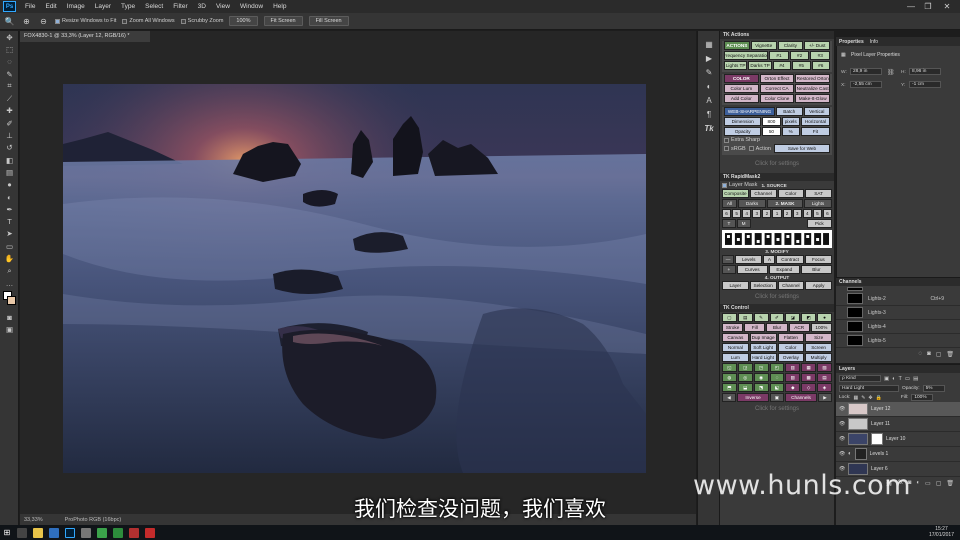  What do you see at coordinates (9, 123) in the screenshot?
I see `brush-tool-icon: ✐` at bounding box center [9, 123].